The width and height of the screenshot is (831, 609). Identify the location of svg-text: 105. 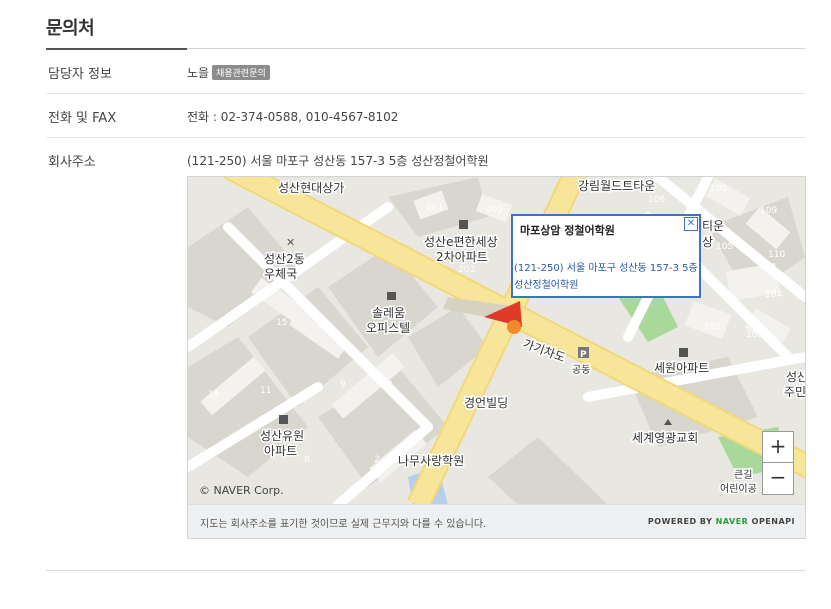
(724, 247).